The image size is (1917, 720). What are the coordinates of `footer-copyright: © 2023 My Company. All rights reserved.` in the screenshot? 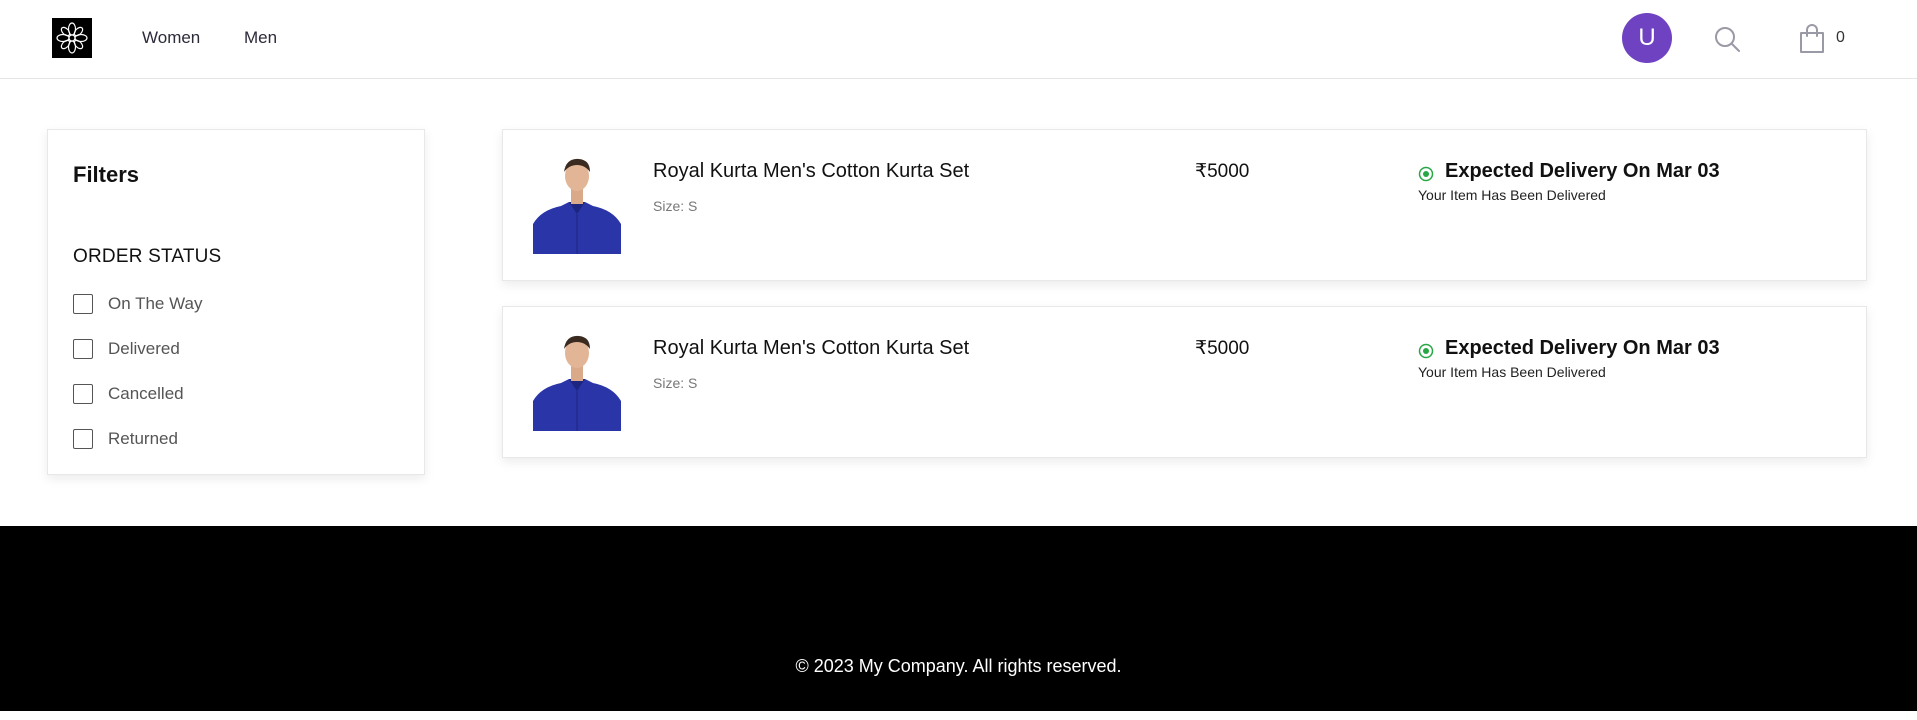 It's located at (958, 666).